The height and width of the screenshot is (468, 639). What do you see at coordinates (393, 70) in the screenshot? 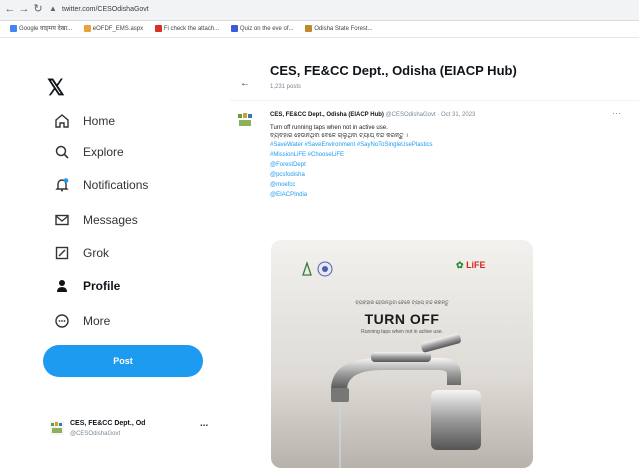
I see `page-title: CES, FE&CC Dept., Odisha (EIACP Hub)` at bounding box center [393, 70].